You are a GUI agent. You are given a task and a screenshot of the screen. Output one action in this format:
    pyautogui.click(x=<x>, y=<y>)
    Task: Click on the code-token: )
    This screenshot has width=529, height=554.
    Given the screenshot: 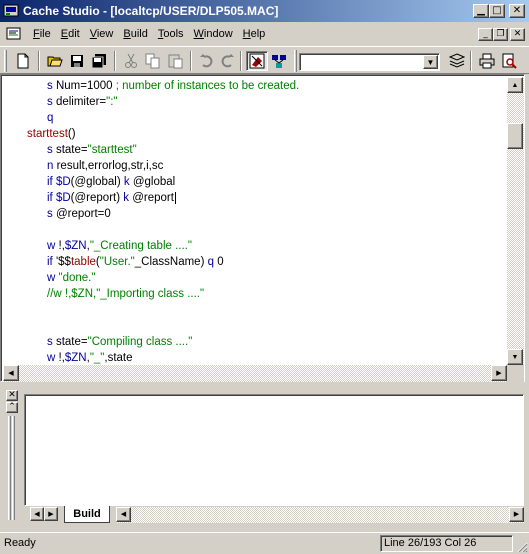 What is the action you would take?
    pyautogui.click(x=120, y=182)
    